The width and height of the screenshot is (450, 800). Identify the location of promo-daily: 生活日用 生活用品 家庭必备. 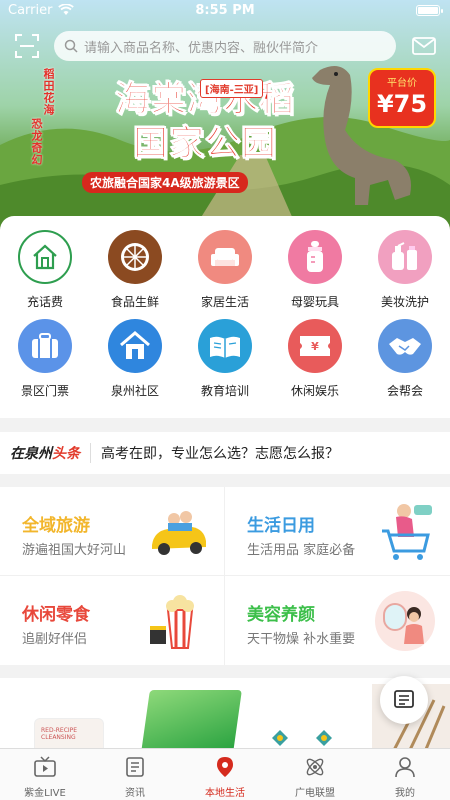
(337, 531).